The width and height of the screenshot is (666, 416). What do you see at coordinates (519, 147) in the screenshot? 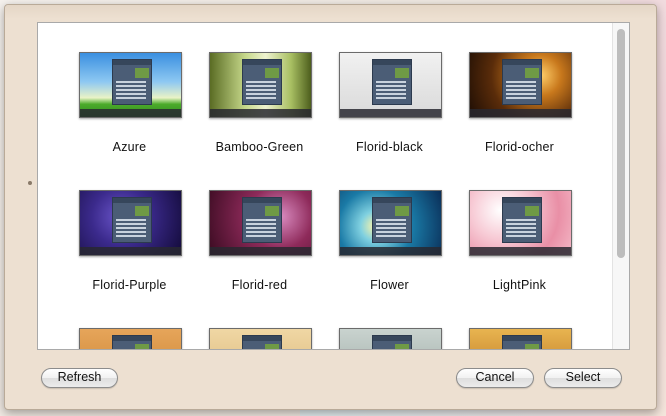
I see `theme-label: Florid-ocher` at bounding box center [519, 147].